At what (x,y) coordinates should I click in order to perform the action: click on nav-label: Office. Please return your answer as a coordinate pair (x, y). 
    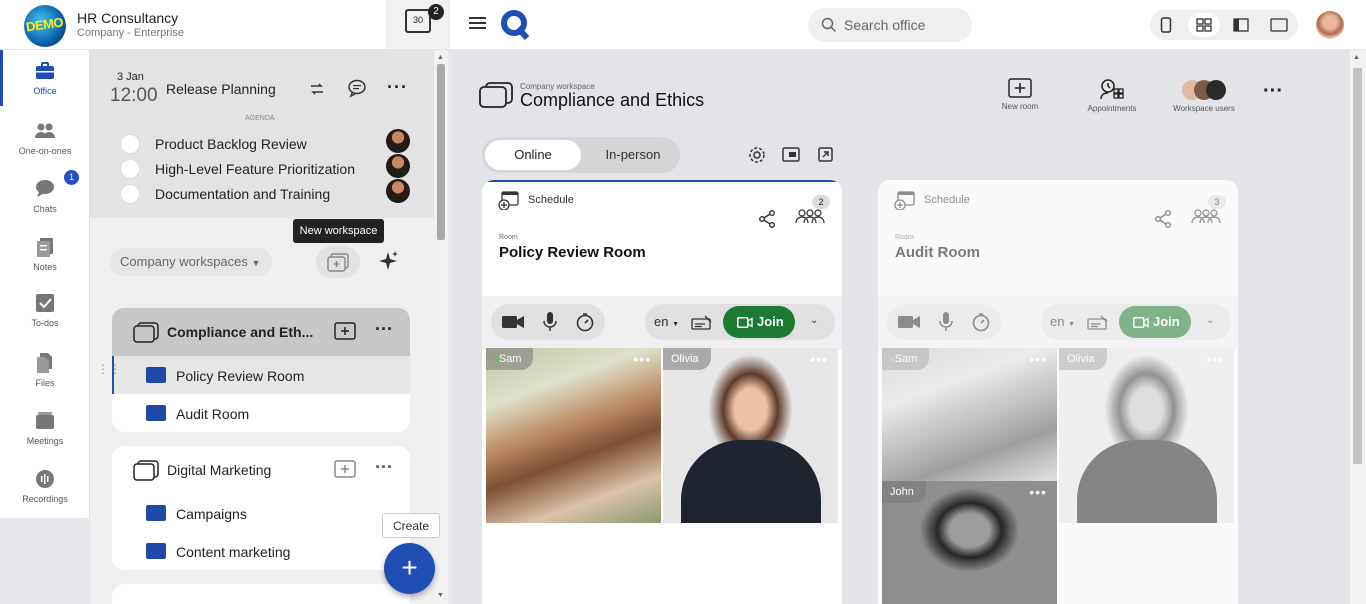
    Looking at the image, I should click on (45, 91).